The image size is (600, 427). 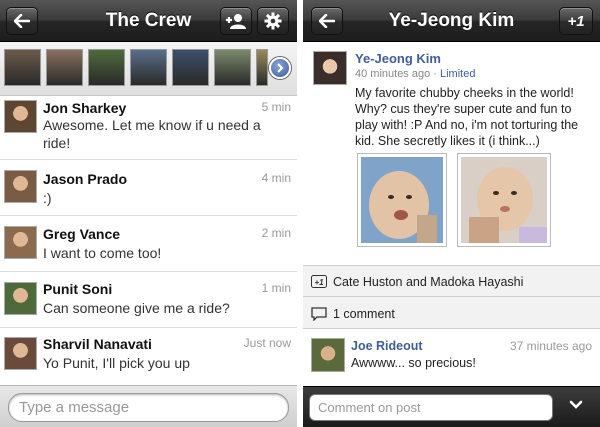 I want to click on post-topbar: Ye-Jeong Kim +1, so click(x=451, y=21).